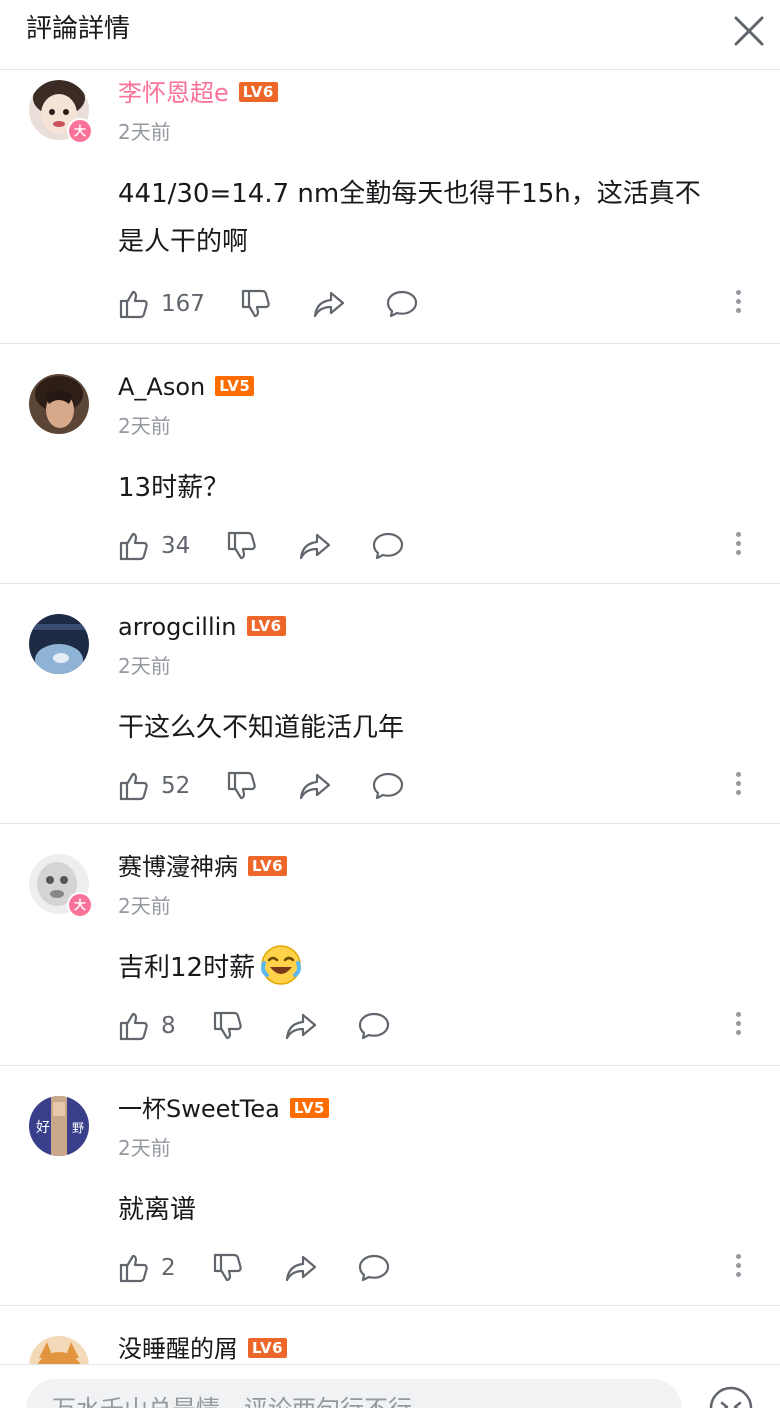 This screenshot has height=1408, width=780. I want to click on comment-actions: 2, so click(438, 1268).